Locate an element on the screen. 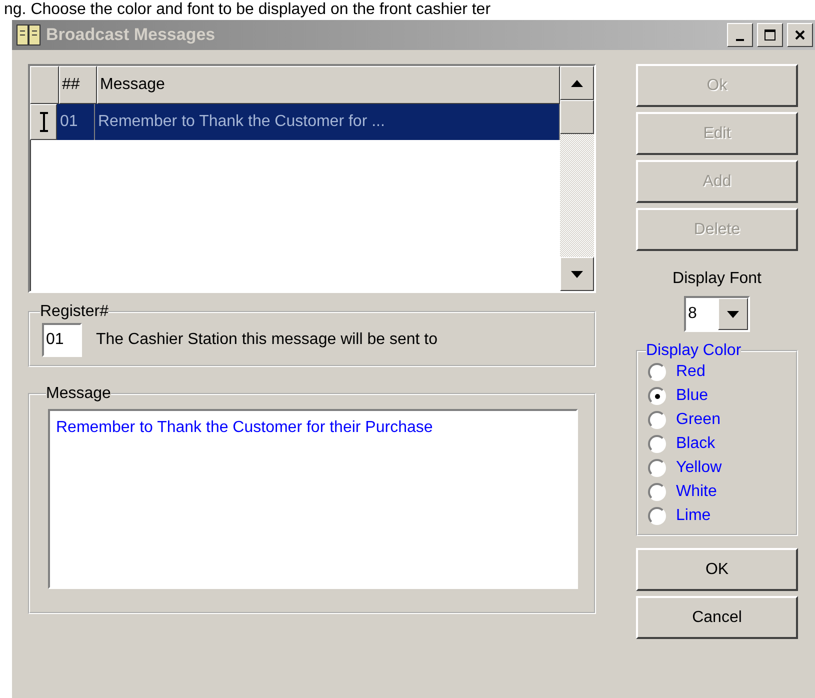  minimize-icon is located at coordinates (740, 40).